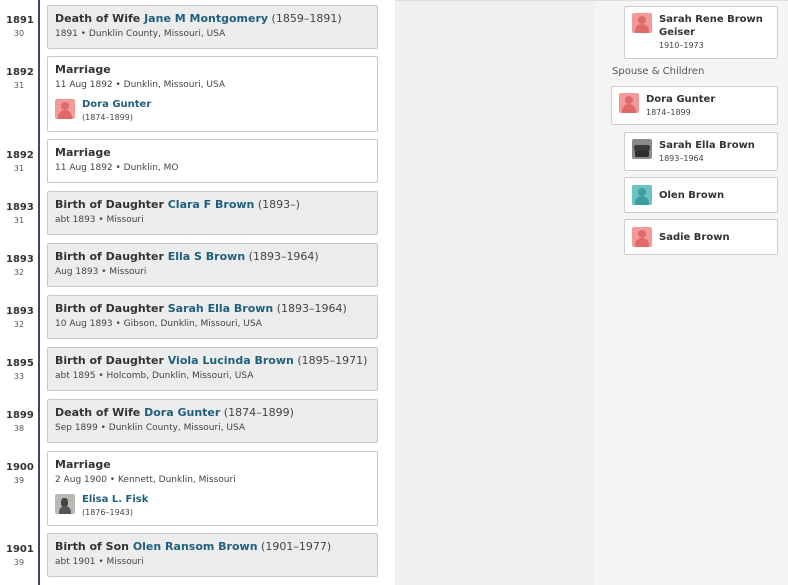 The height and width of the screenshot is (585, 788). I want to click on child-name: Sadie Brown, so click(694, 237).